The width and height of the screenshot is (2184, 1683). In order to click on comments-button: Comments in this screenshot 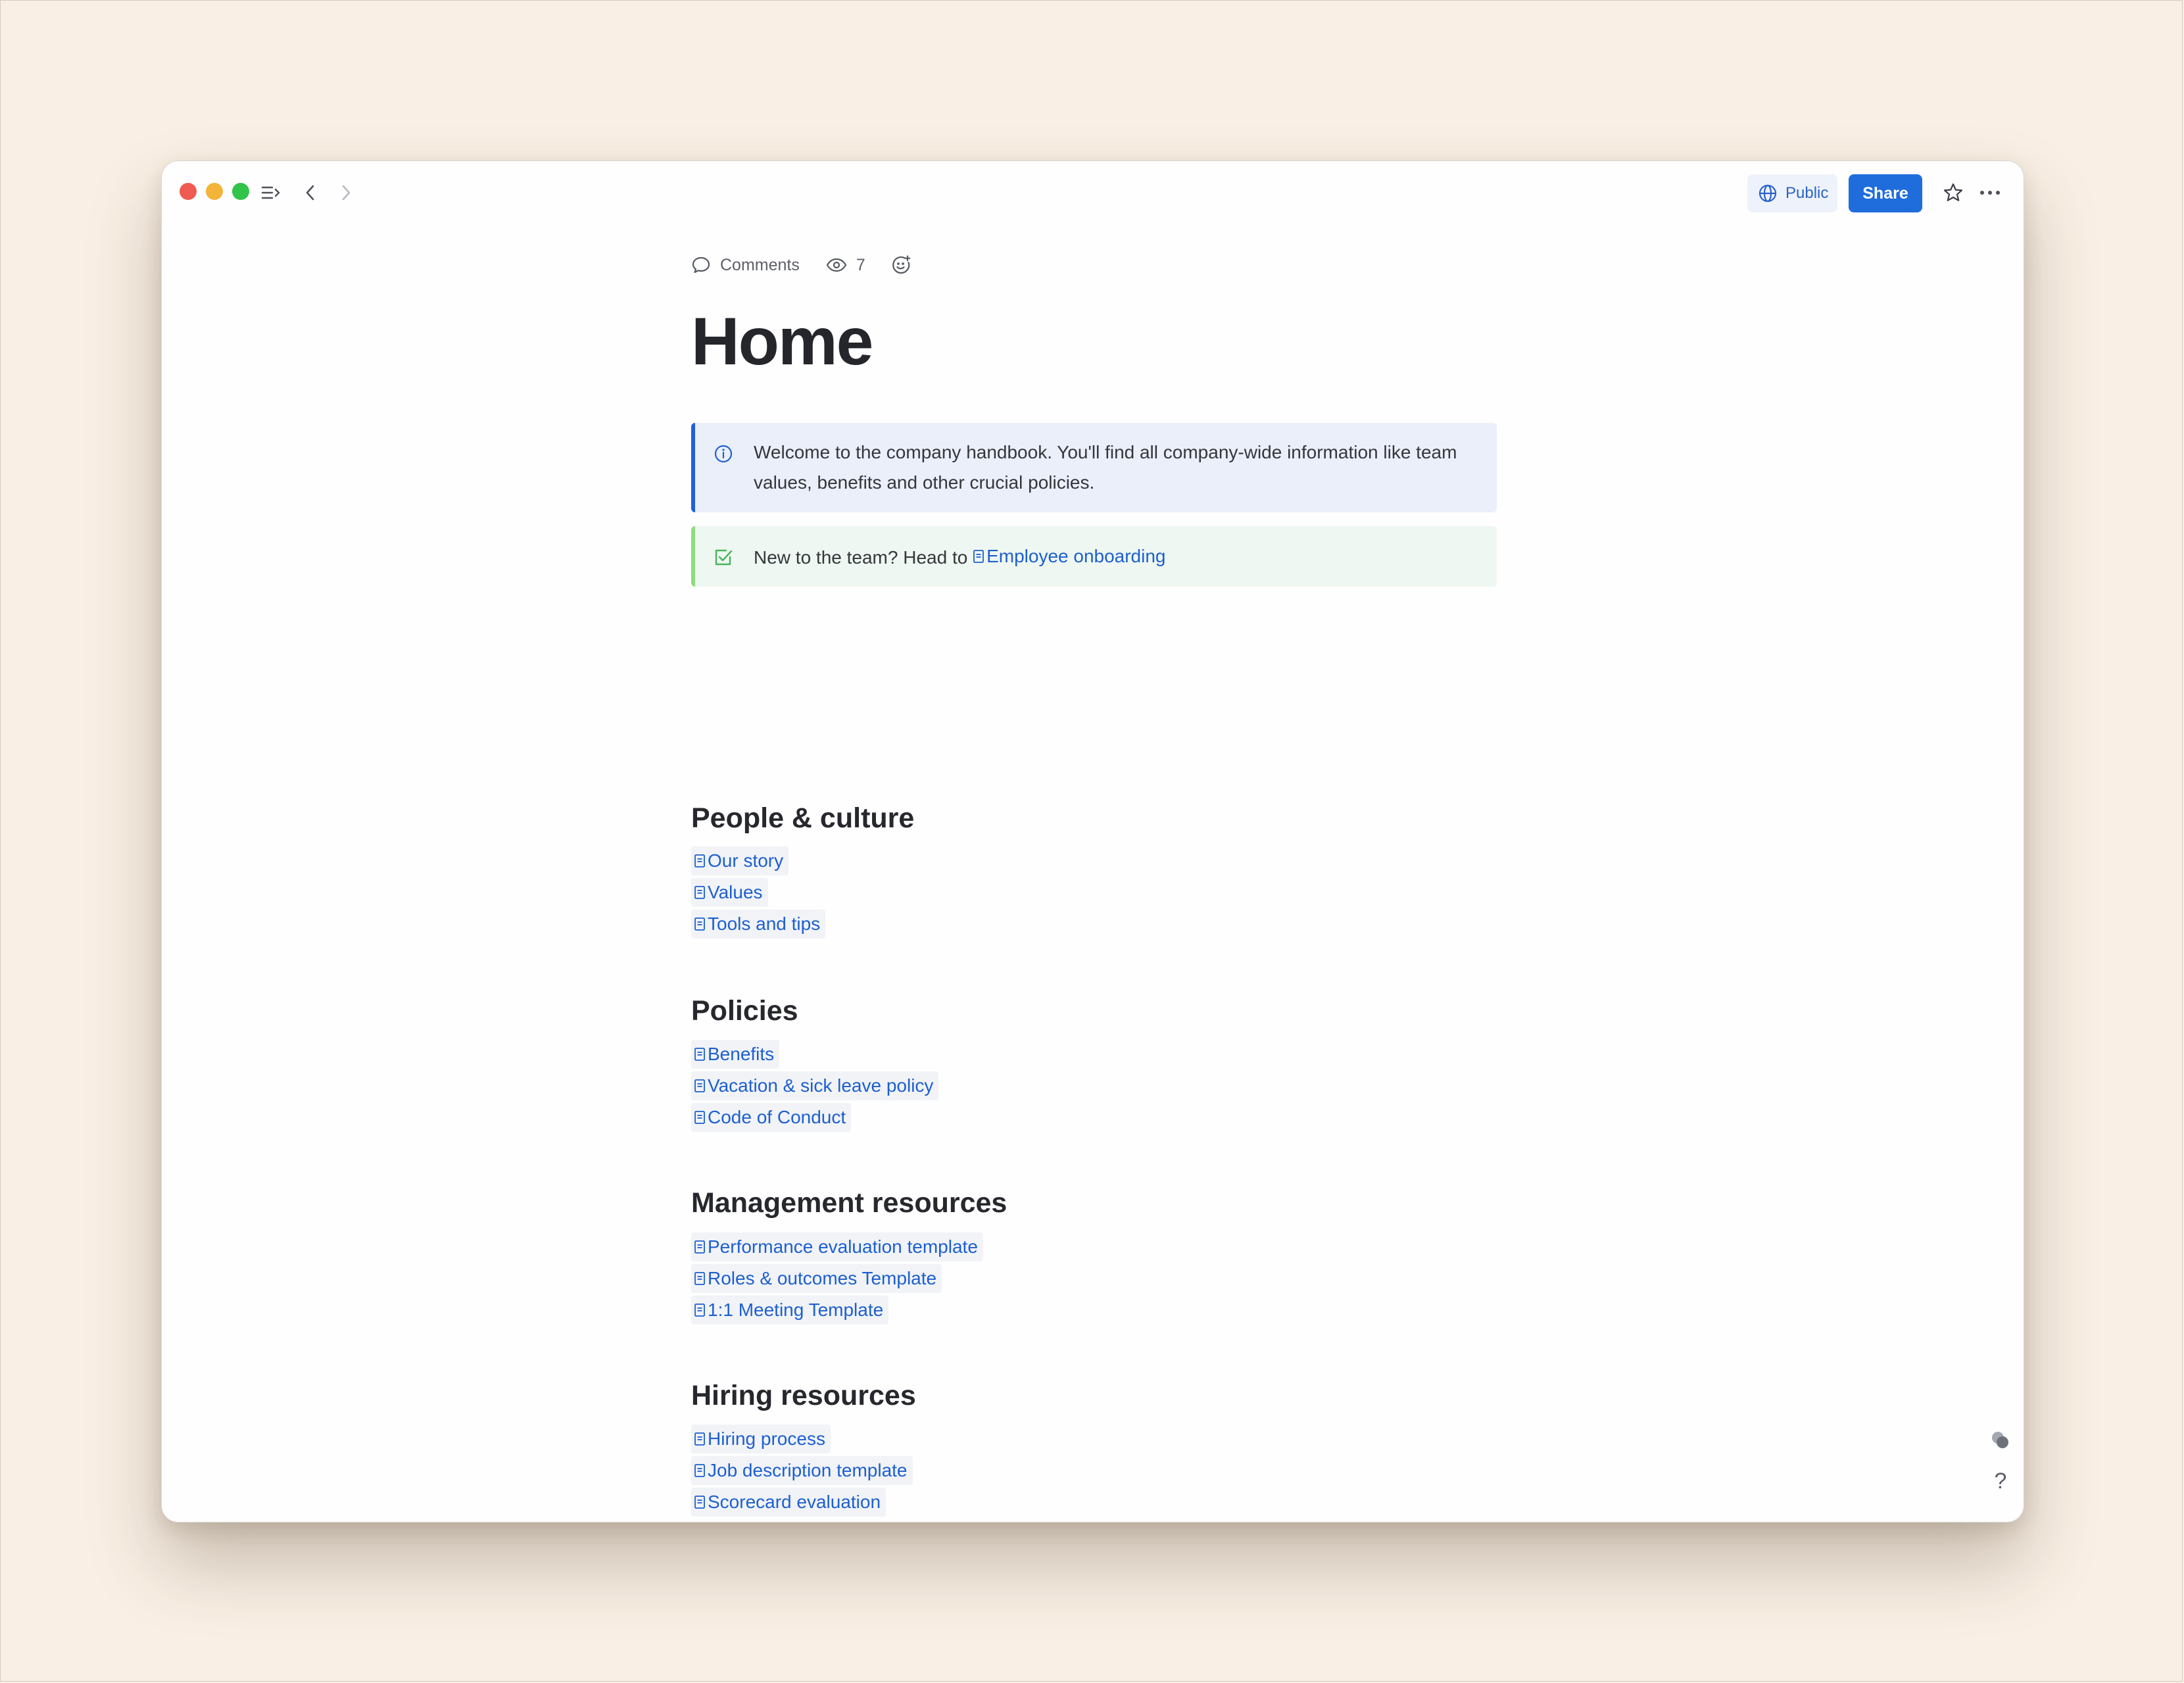, I will do `click(745, 265)`.